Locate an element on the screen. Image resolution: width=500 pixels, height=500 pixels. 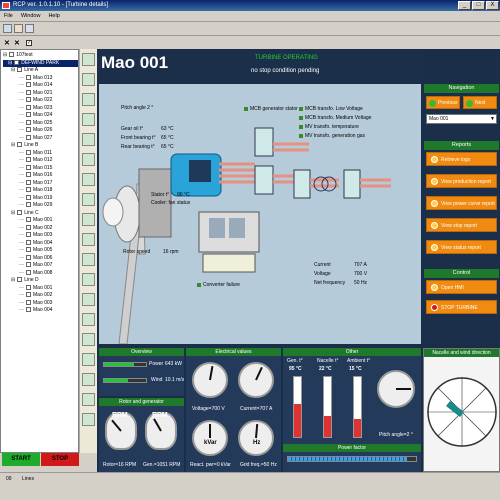
tree-turbine-item: — Mao 021 is located at coordinates (40, 94).